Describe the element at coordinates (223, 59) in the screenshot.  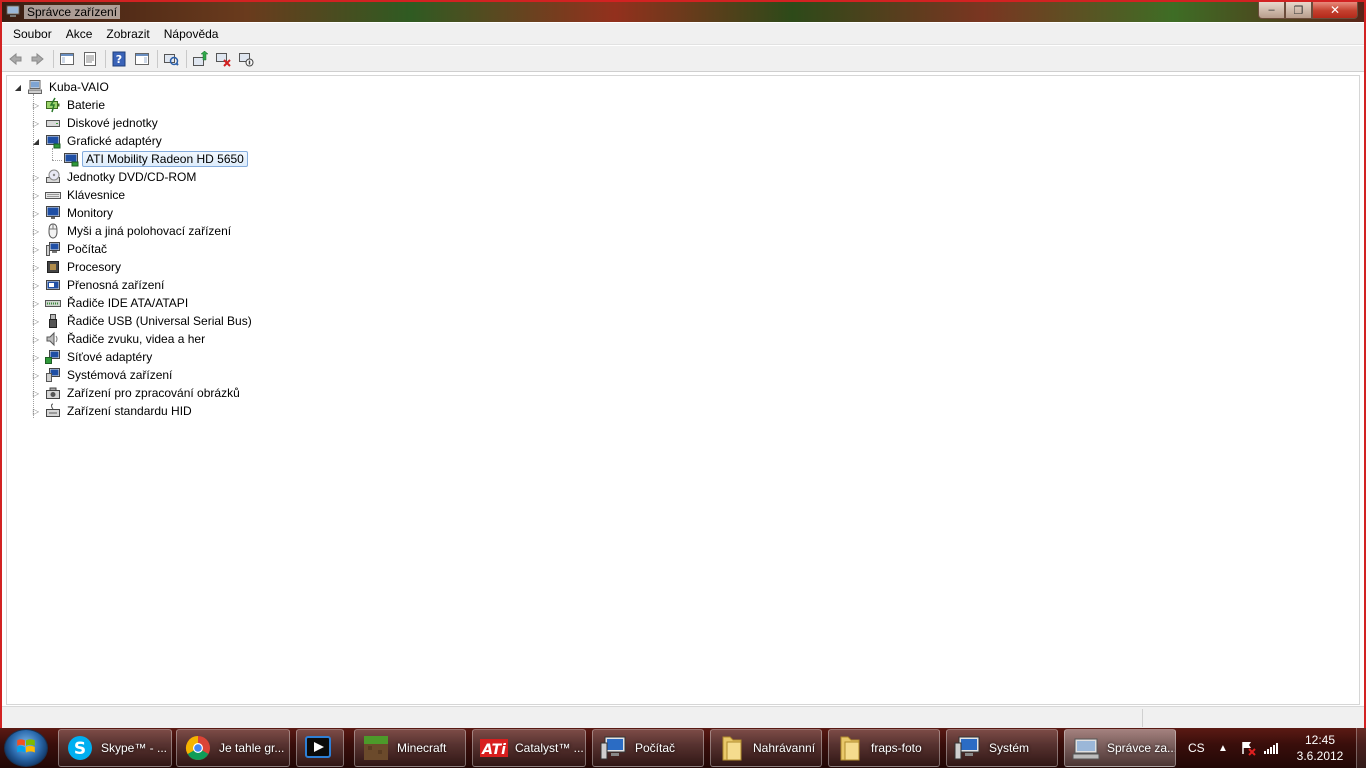
I see `uninstall-icon` at that location.